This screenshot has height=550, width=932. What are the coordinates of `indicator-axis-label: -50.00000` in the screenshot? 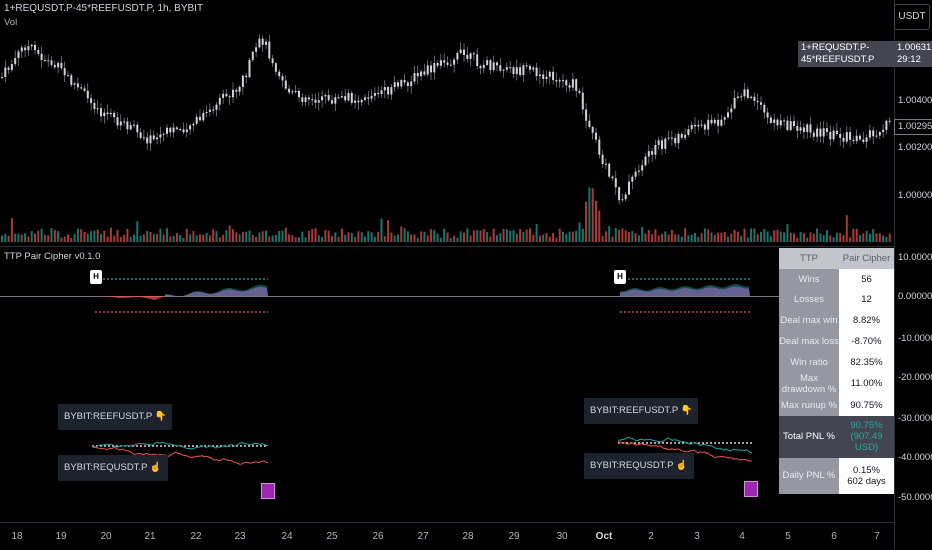 It's located at (915, 497).